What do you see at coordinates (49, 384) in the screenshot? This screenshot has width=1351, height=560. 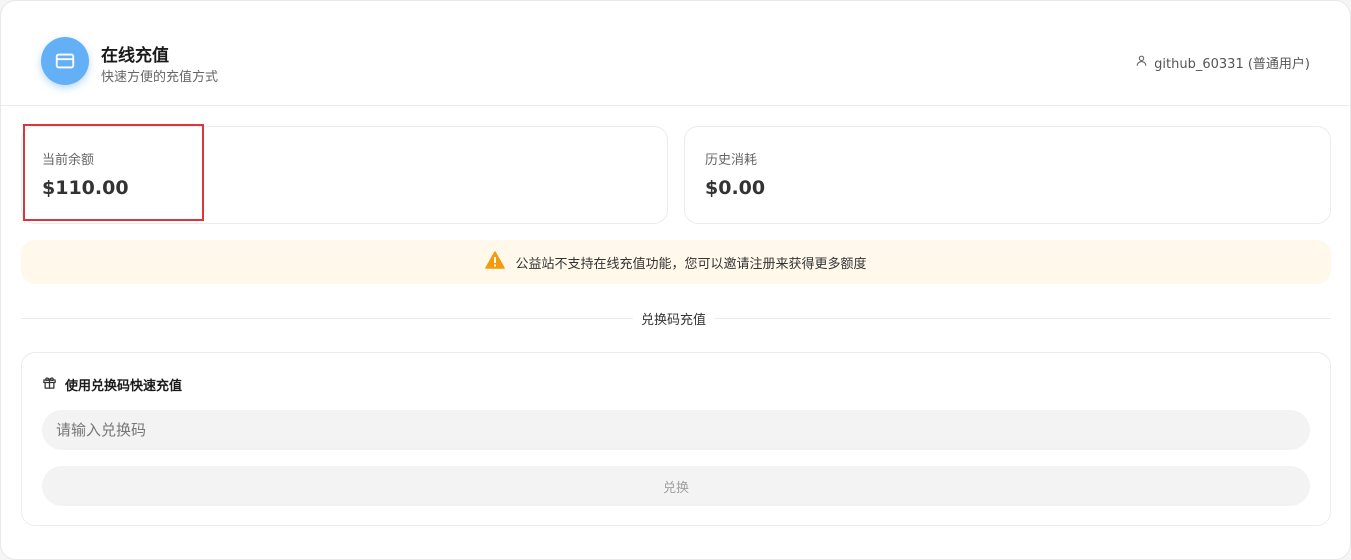 I see `gift-icon` at bounding box center [49, 384].